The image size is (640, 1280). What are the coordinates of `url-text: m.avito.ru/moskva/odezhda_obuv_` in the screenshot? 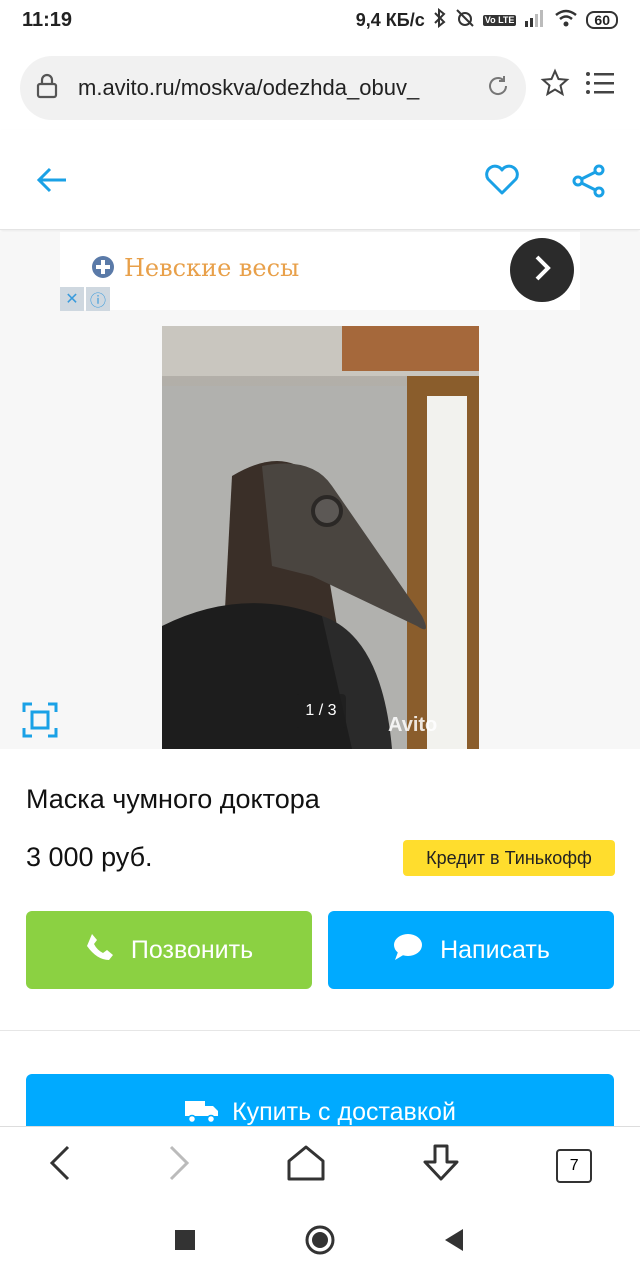 It's located at (258, 88).